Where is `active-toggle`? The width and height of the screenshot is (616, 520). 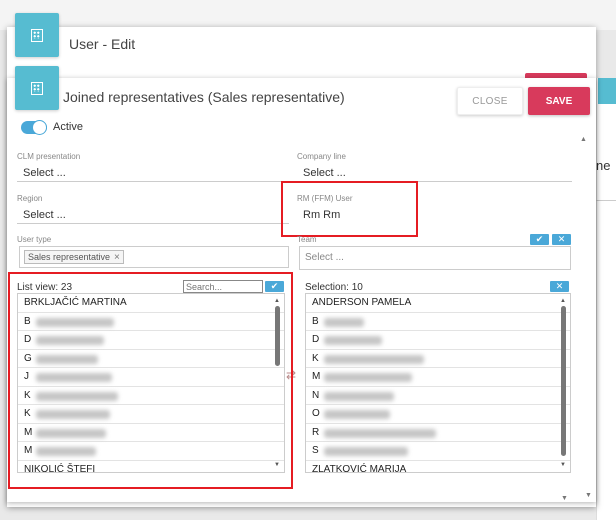
active-toggle is located at coordinates (34, 127).